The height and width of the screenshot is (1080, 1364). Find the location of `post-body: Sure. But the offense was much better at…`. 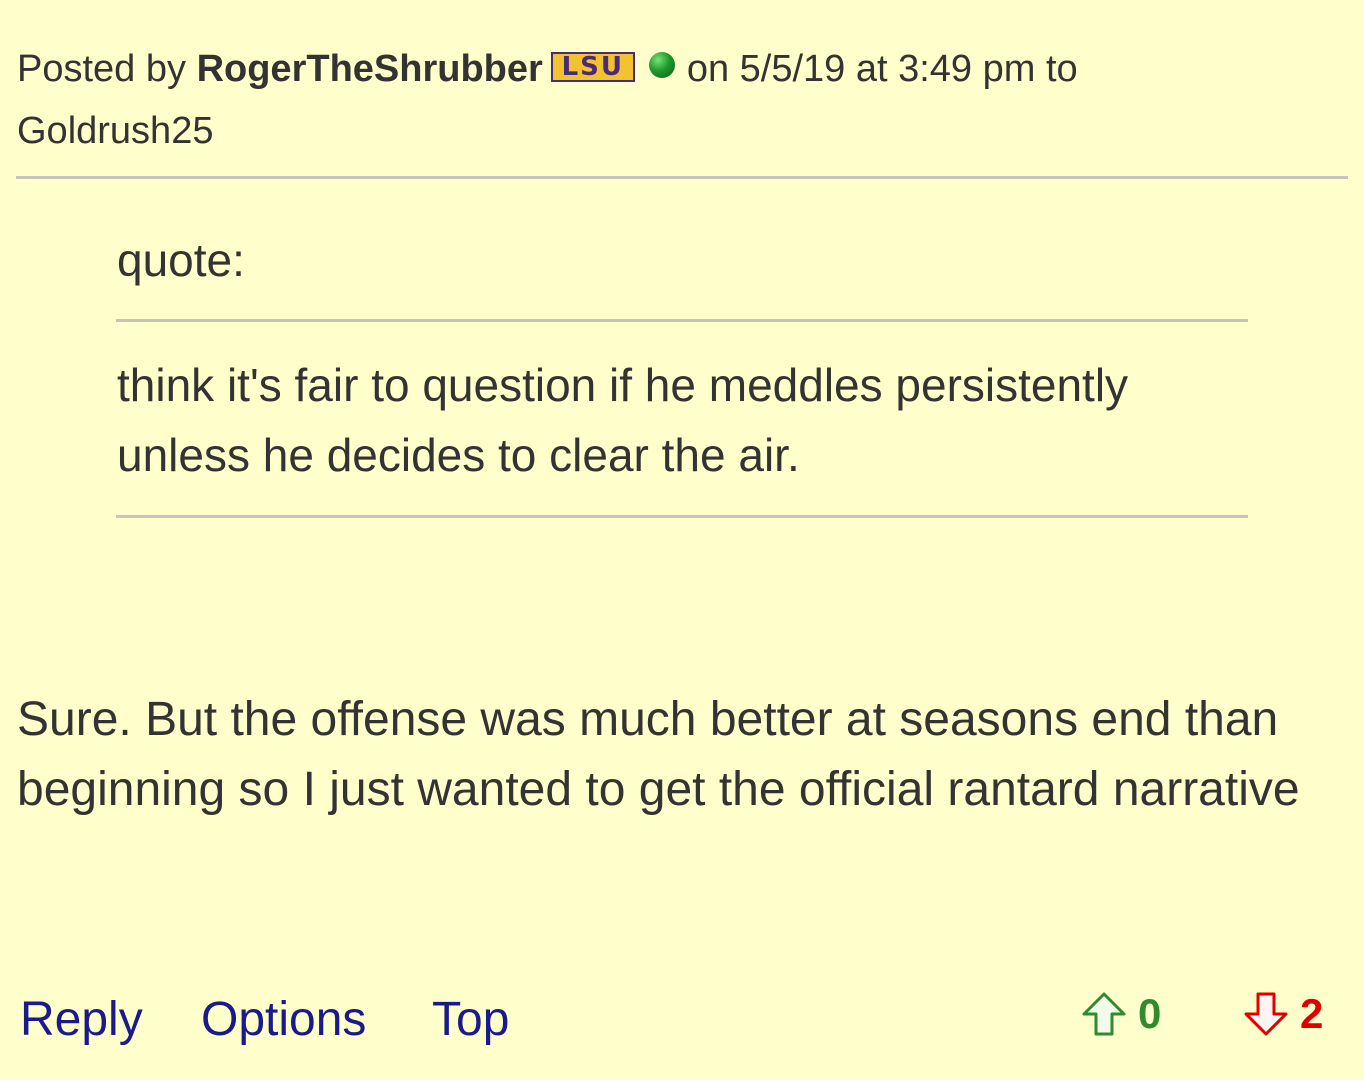

post-body: Sure. But the offense was much better at… is located at coordinates (658, 754).